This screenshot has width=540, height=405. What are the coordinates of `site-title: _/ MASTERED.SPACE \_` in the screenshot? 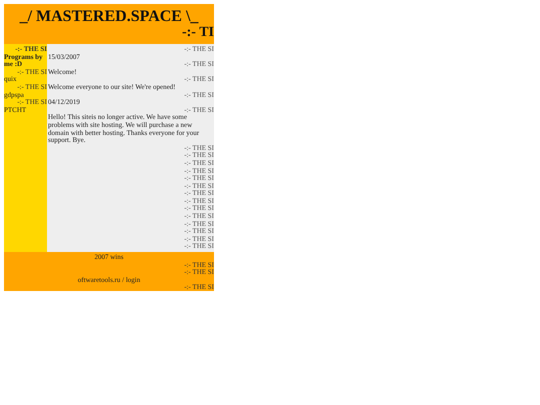 It's located at (109, 16).